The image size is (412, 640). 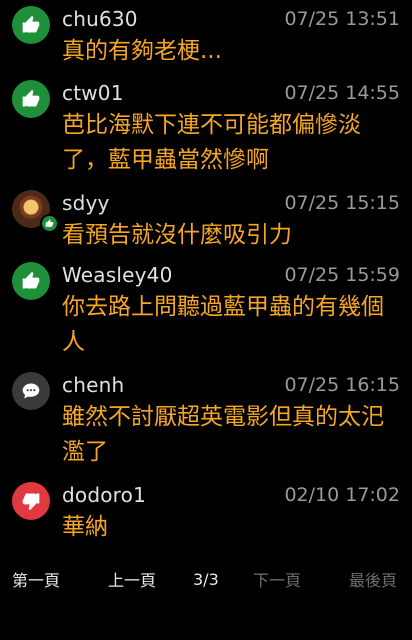 What do you see at coordinates (277, 579) in the screenshot?
I see `next-page-button: 下一頁` at bounding box center [277, 579].